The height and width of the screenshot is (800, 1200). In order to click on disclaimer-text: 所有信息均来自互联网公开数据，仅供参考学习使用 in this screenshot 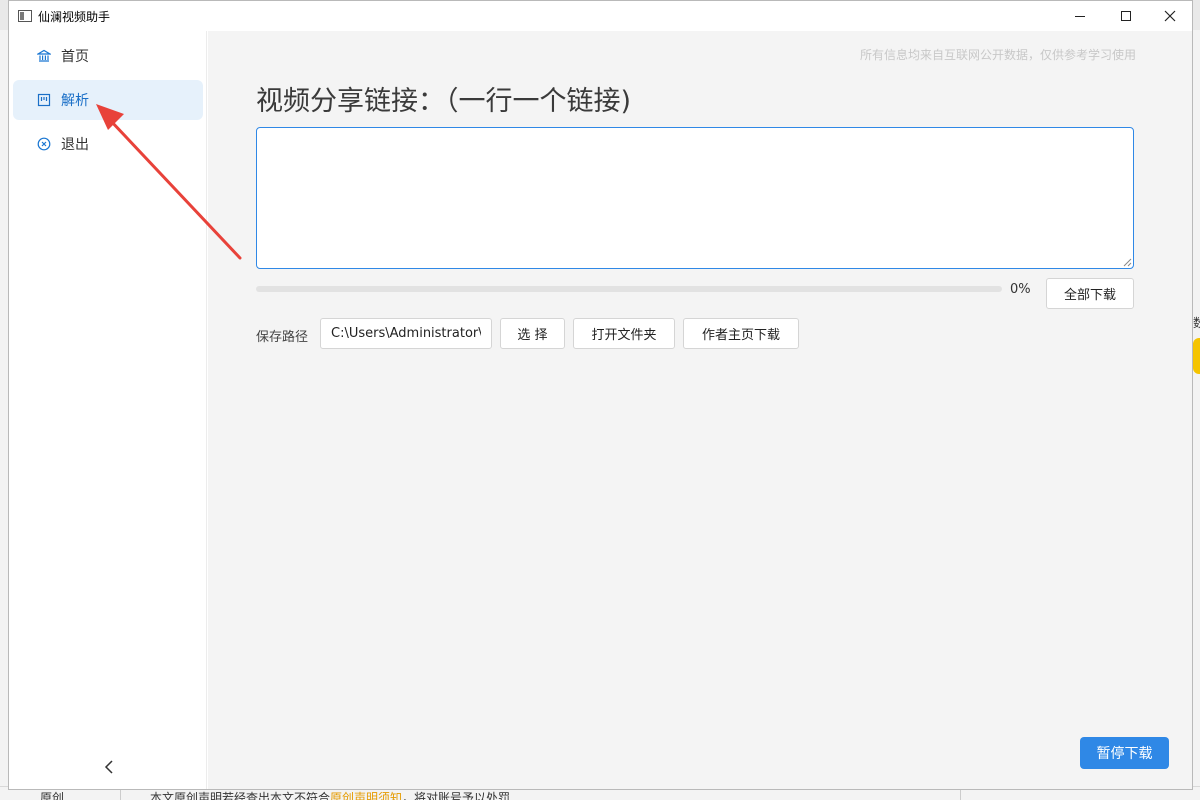, I will do `click(997, 55)`.